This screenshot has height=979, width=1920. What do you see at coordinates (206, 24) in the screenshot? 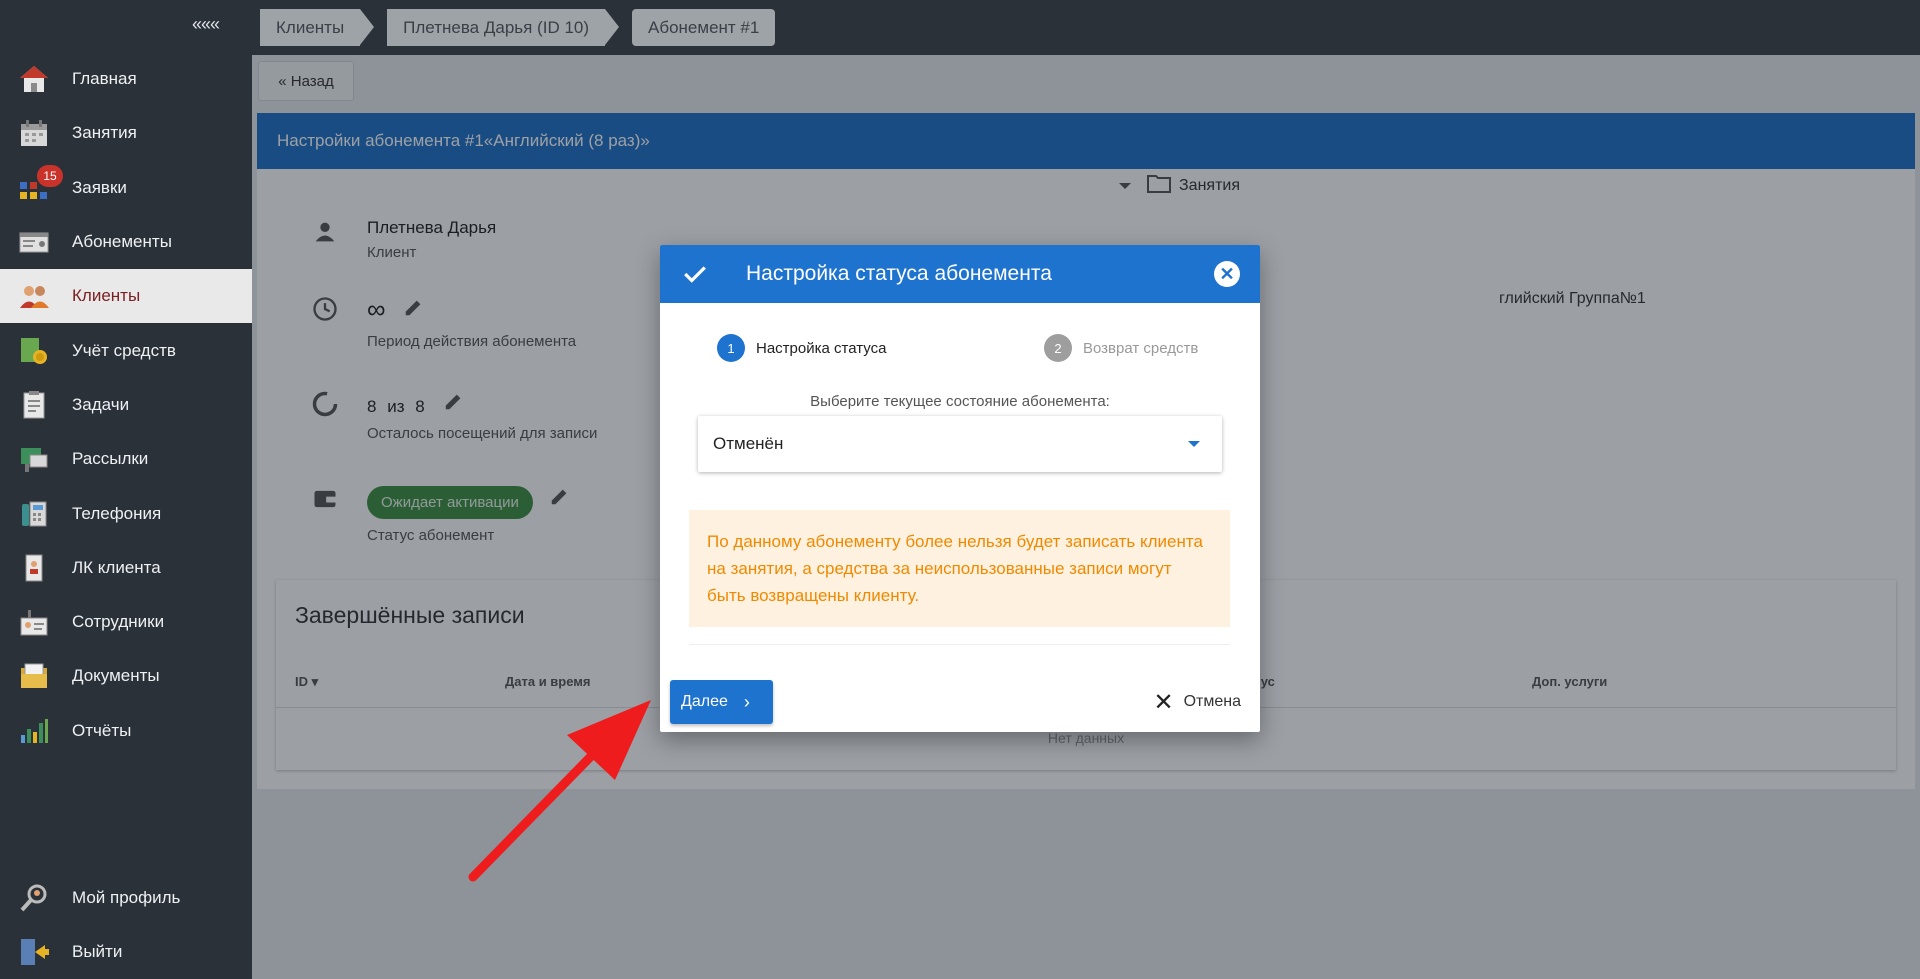
I see `collapse-sidebar-button: «««` at bounding box center [206, 24].